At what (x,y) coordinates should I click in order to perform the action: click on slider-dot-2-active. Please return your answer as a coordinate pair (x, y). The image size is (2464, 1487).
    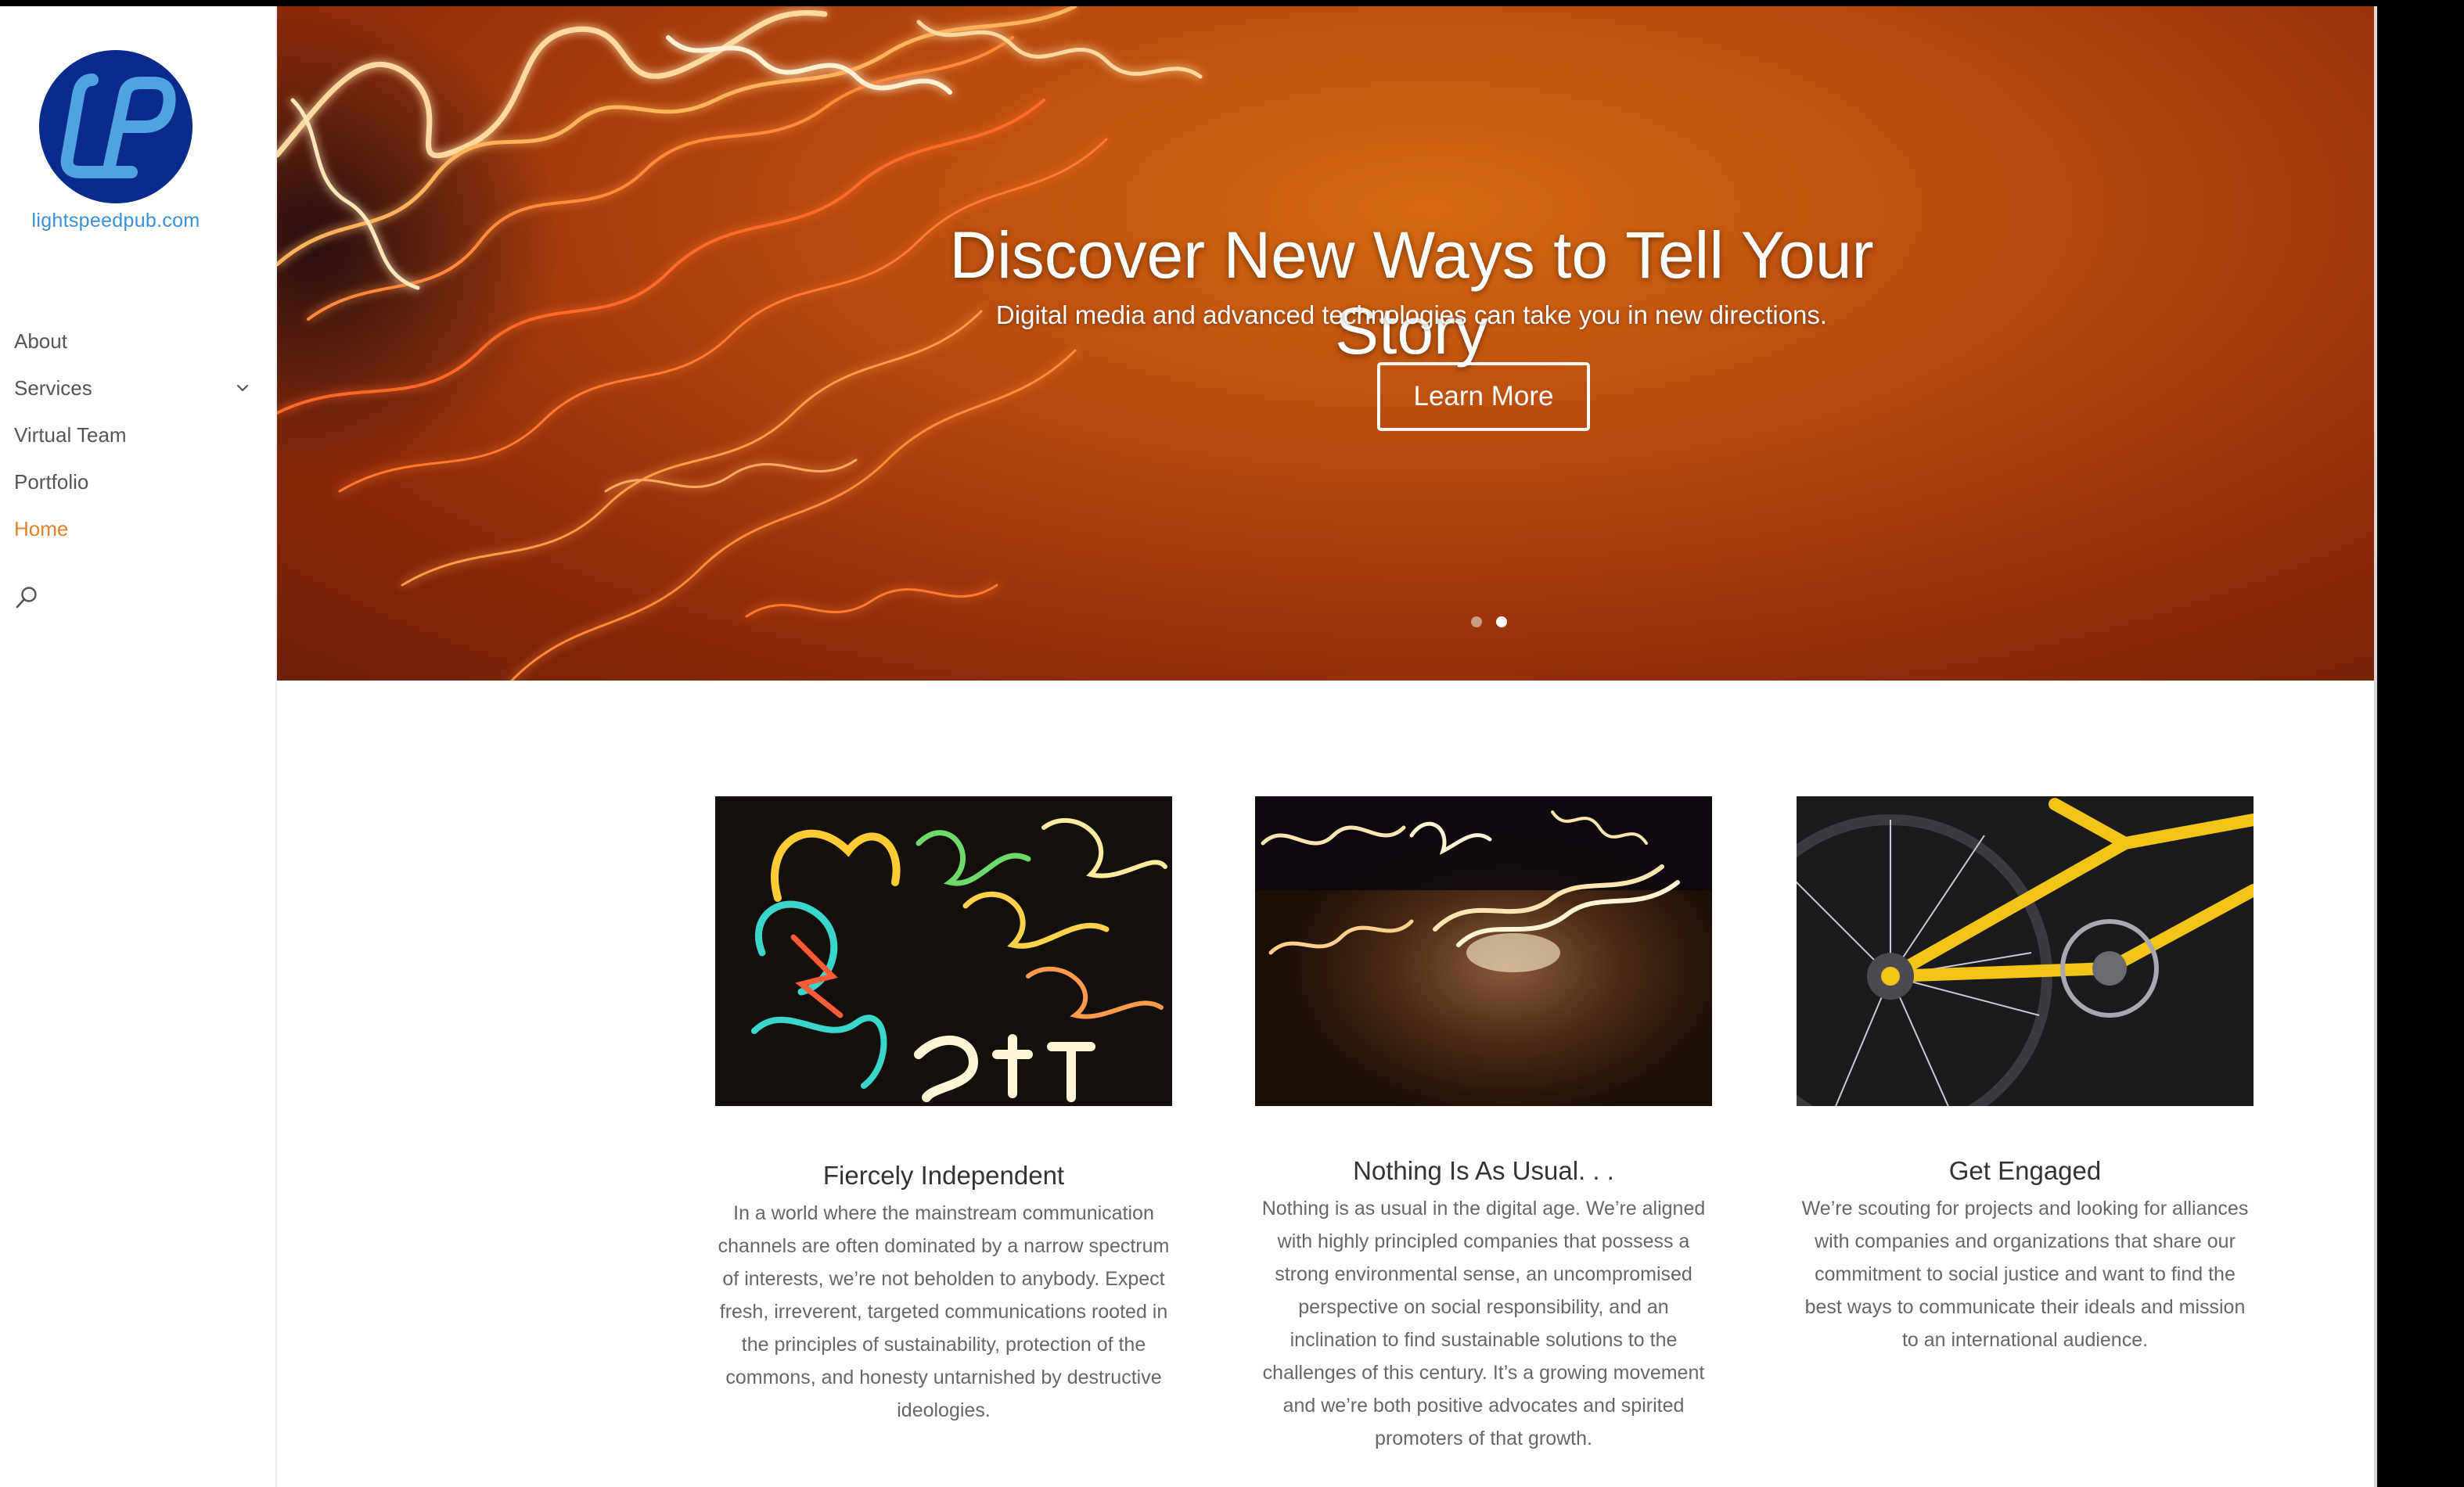
    Looking at the image, I should click on (1501, 621).